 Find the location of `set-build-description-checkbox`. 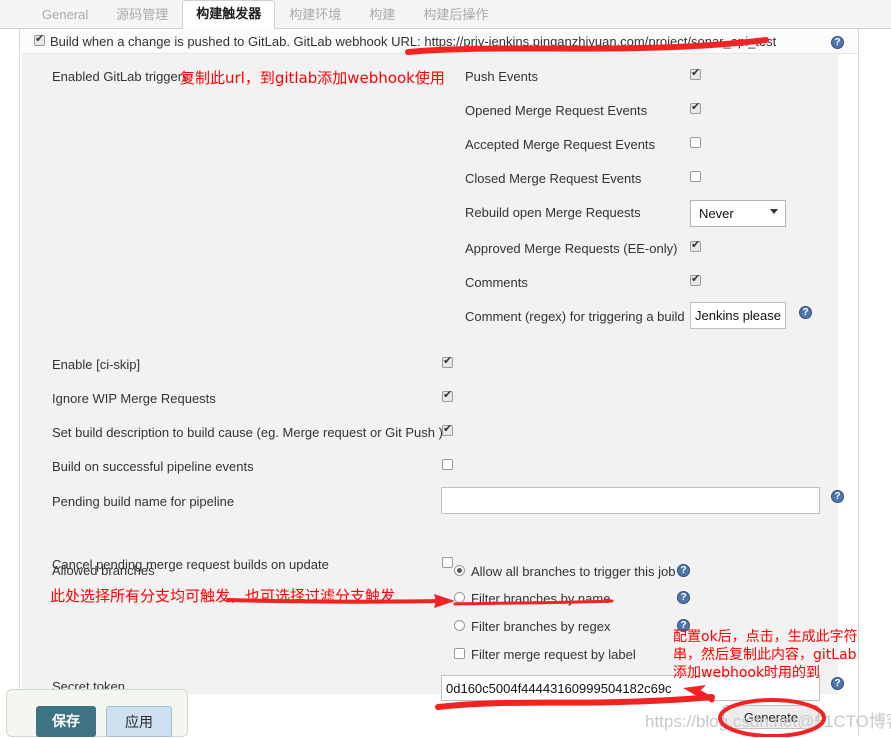

set-build-description-checkbox is located at coordinates (447, 429).